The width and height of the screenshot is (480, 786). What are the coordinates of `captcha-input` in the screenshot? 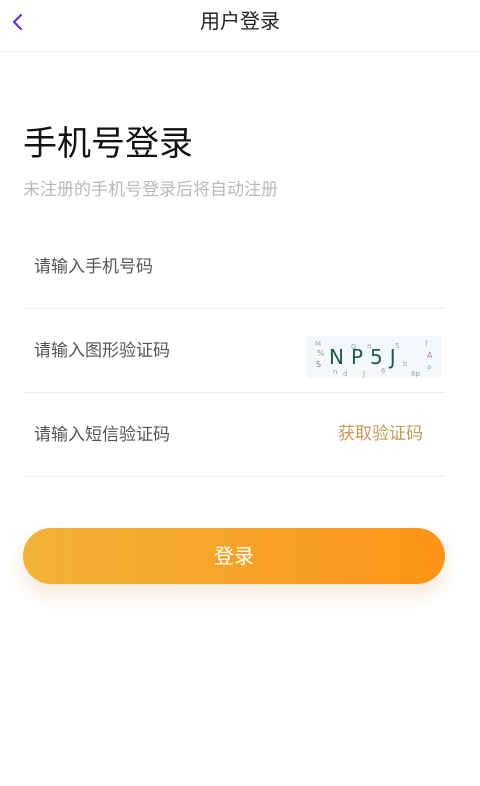 It's located at (164, 350).